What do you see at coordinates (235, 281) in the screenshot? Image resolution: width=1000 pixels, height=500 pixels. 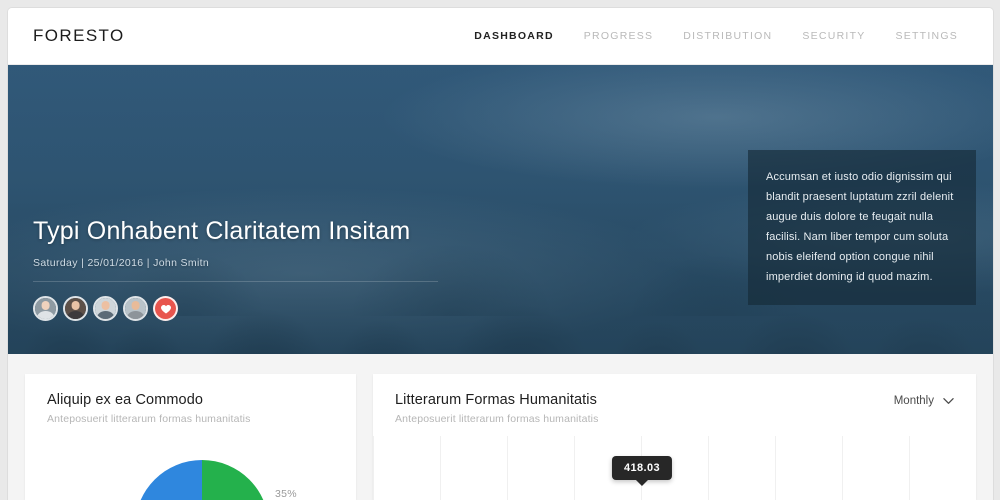 I see `hero-divider` at bounding box center [235, 281].